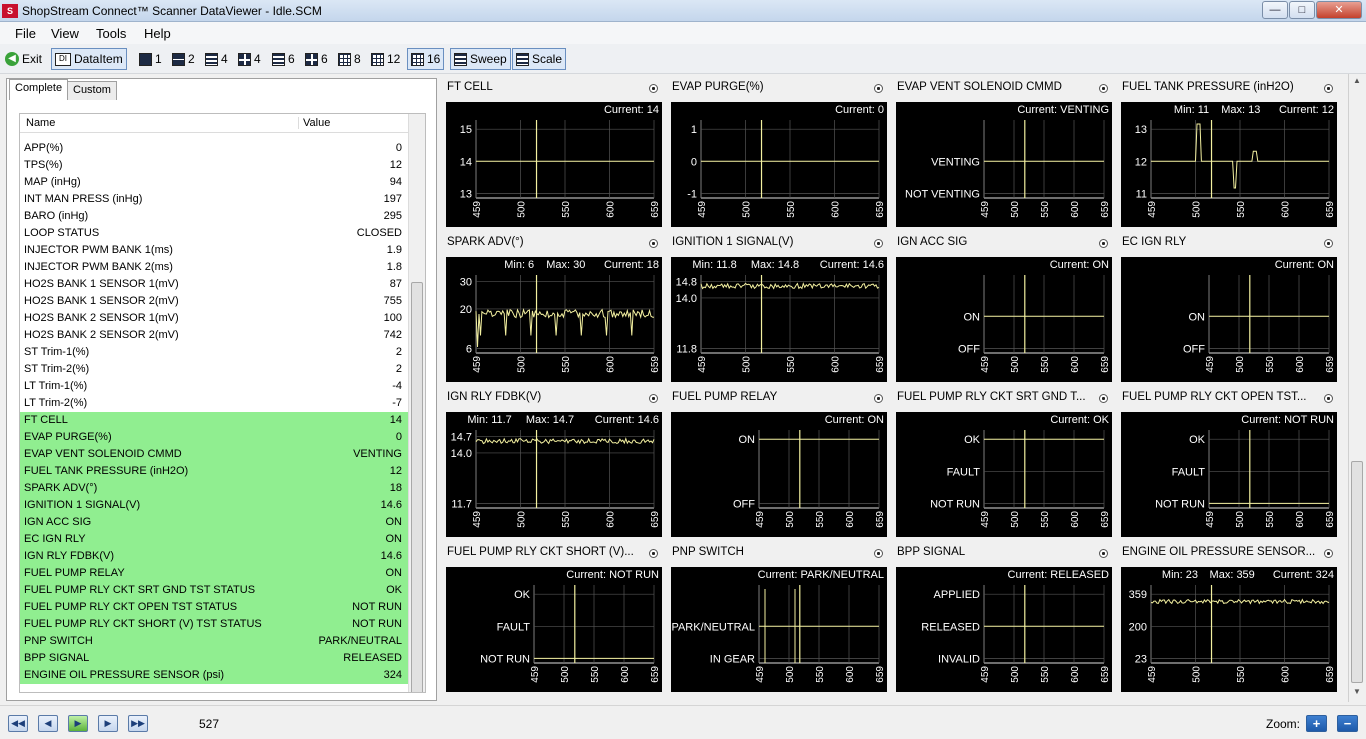 This screenshot has width=1366, height=739. Describe the element at coordinates (92, 90) in the screenshot. I see `tab-custom: Custom` at that location.